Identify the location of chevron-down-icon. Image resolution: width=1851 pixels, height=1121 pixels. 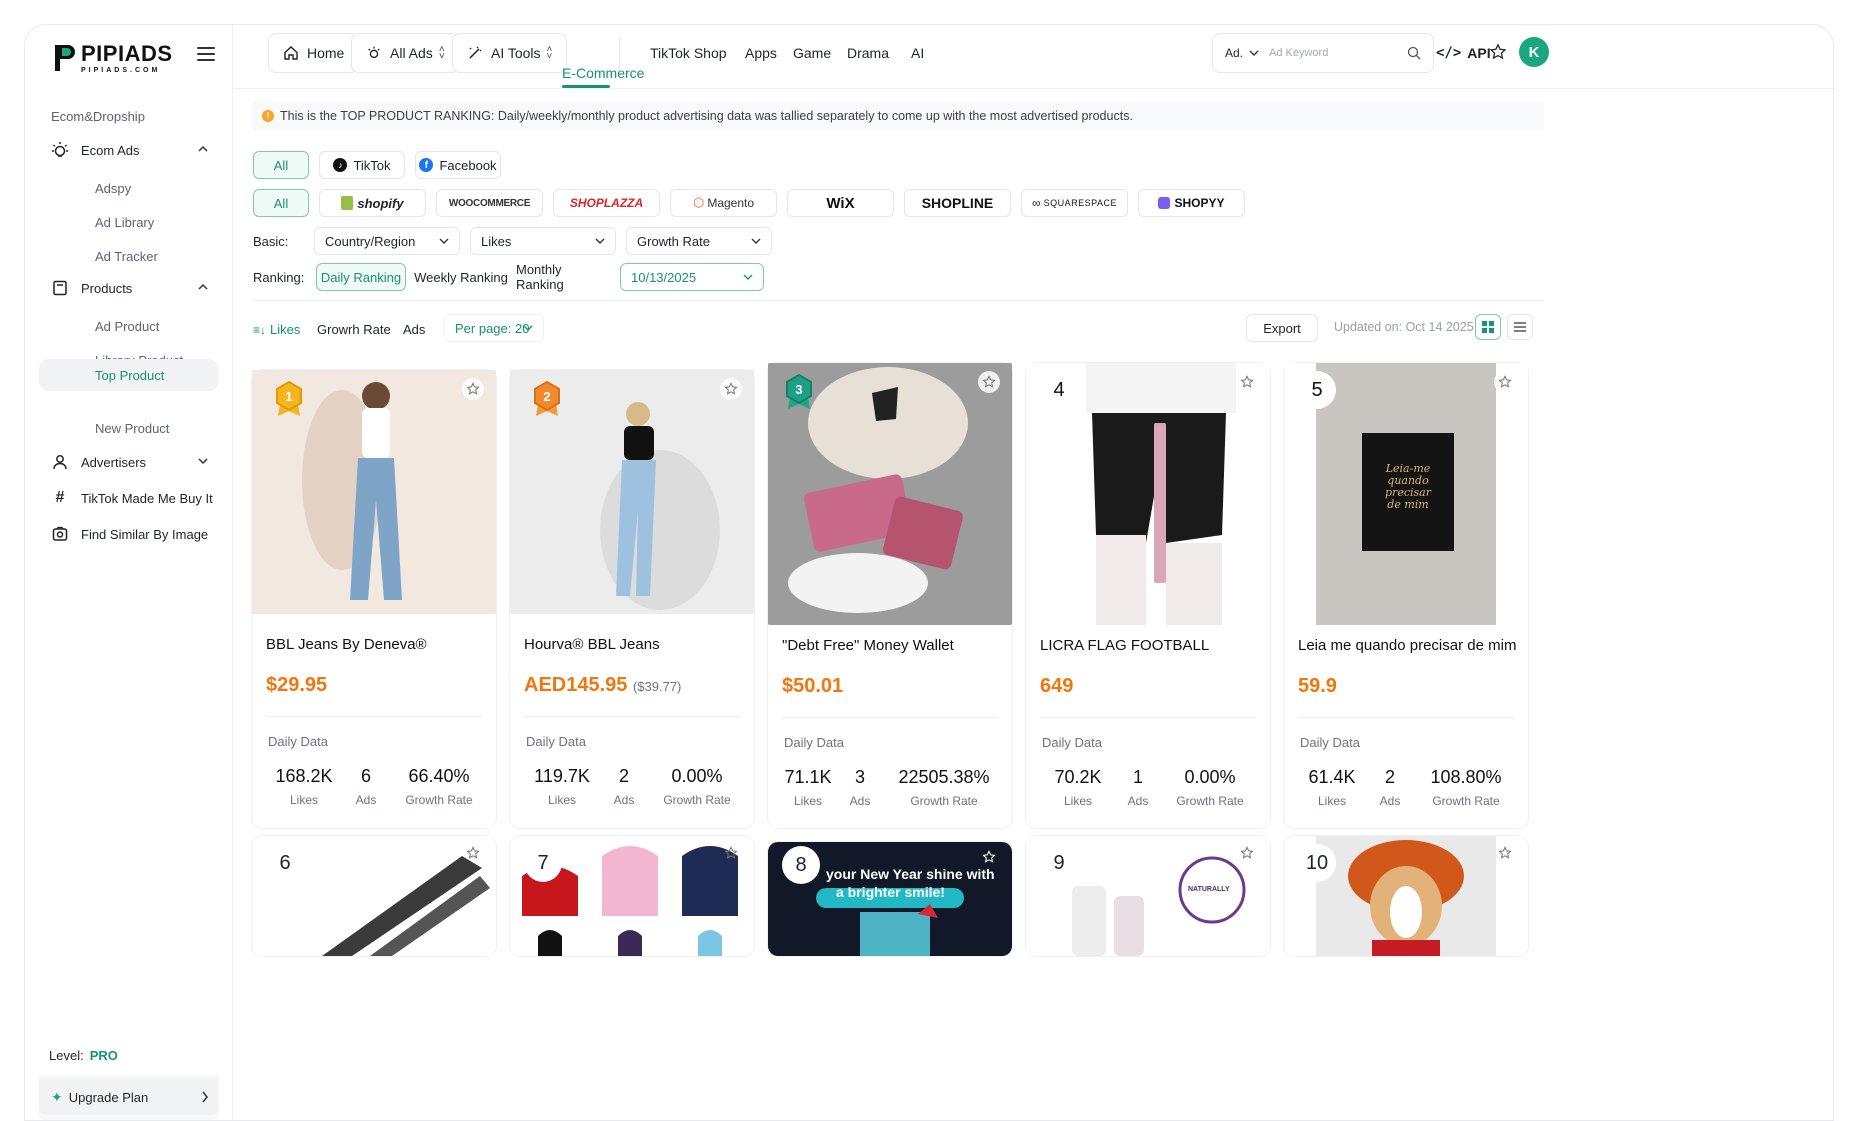
(444, 241).